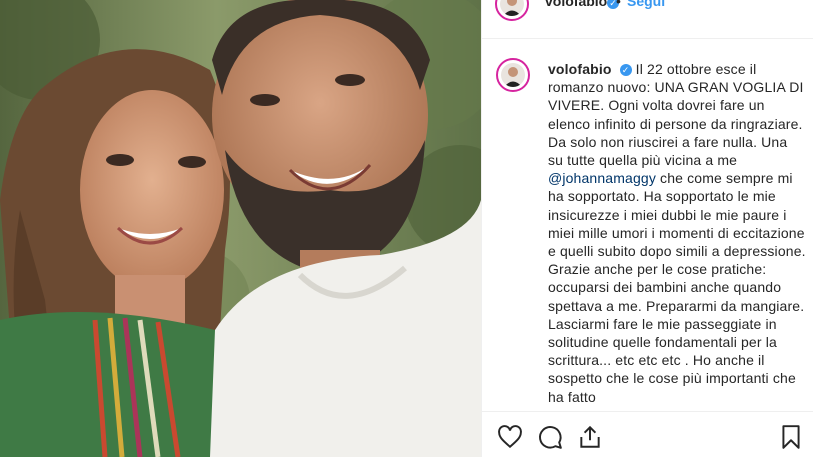 The height and width of the screenshot is (458, 813). What do you see at coordinates (647, 19) in the screenshot?
I see `post-header: volofabio ✓ • Segui` at bounding box center [647, 19].